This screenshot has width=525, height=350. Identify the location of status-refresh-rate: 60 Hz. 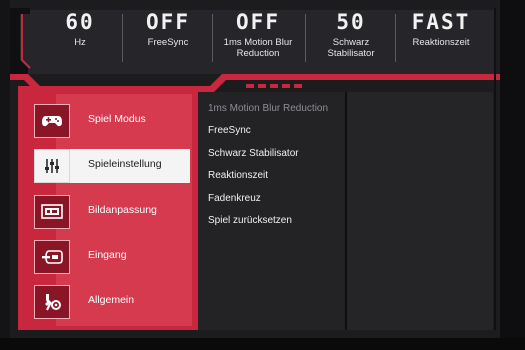
(80, 39).